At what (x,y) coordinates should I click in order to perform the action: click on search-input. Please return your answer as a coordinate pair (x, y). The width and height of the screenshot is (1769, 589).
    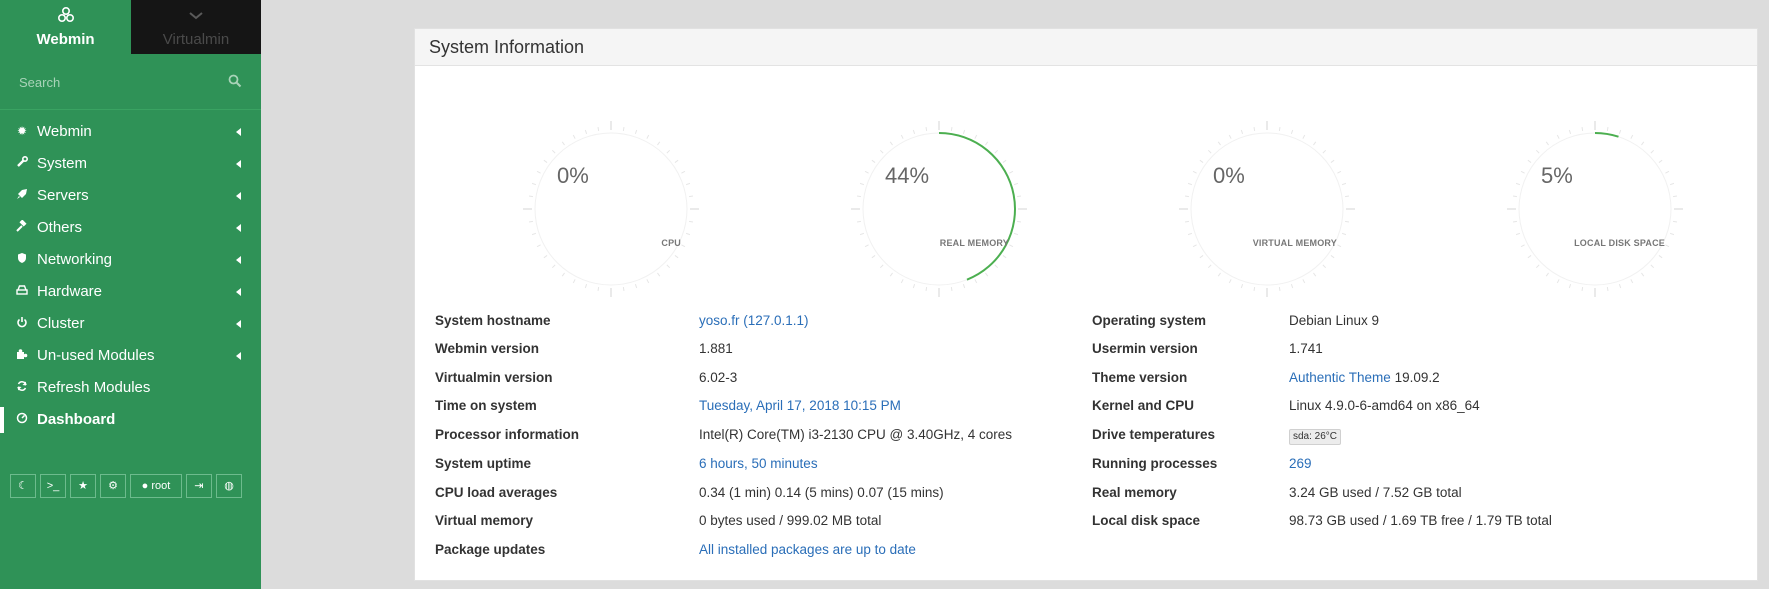
    Looking at the image, I should click on (119, 82).